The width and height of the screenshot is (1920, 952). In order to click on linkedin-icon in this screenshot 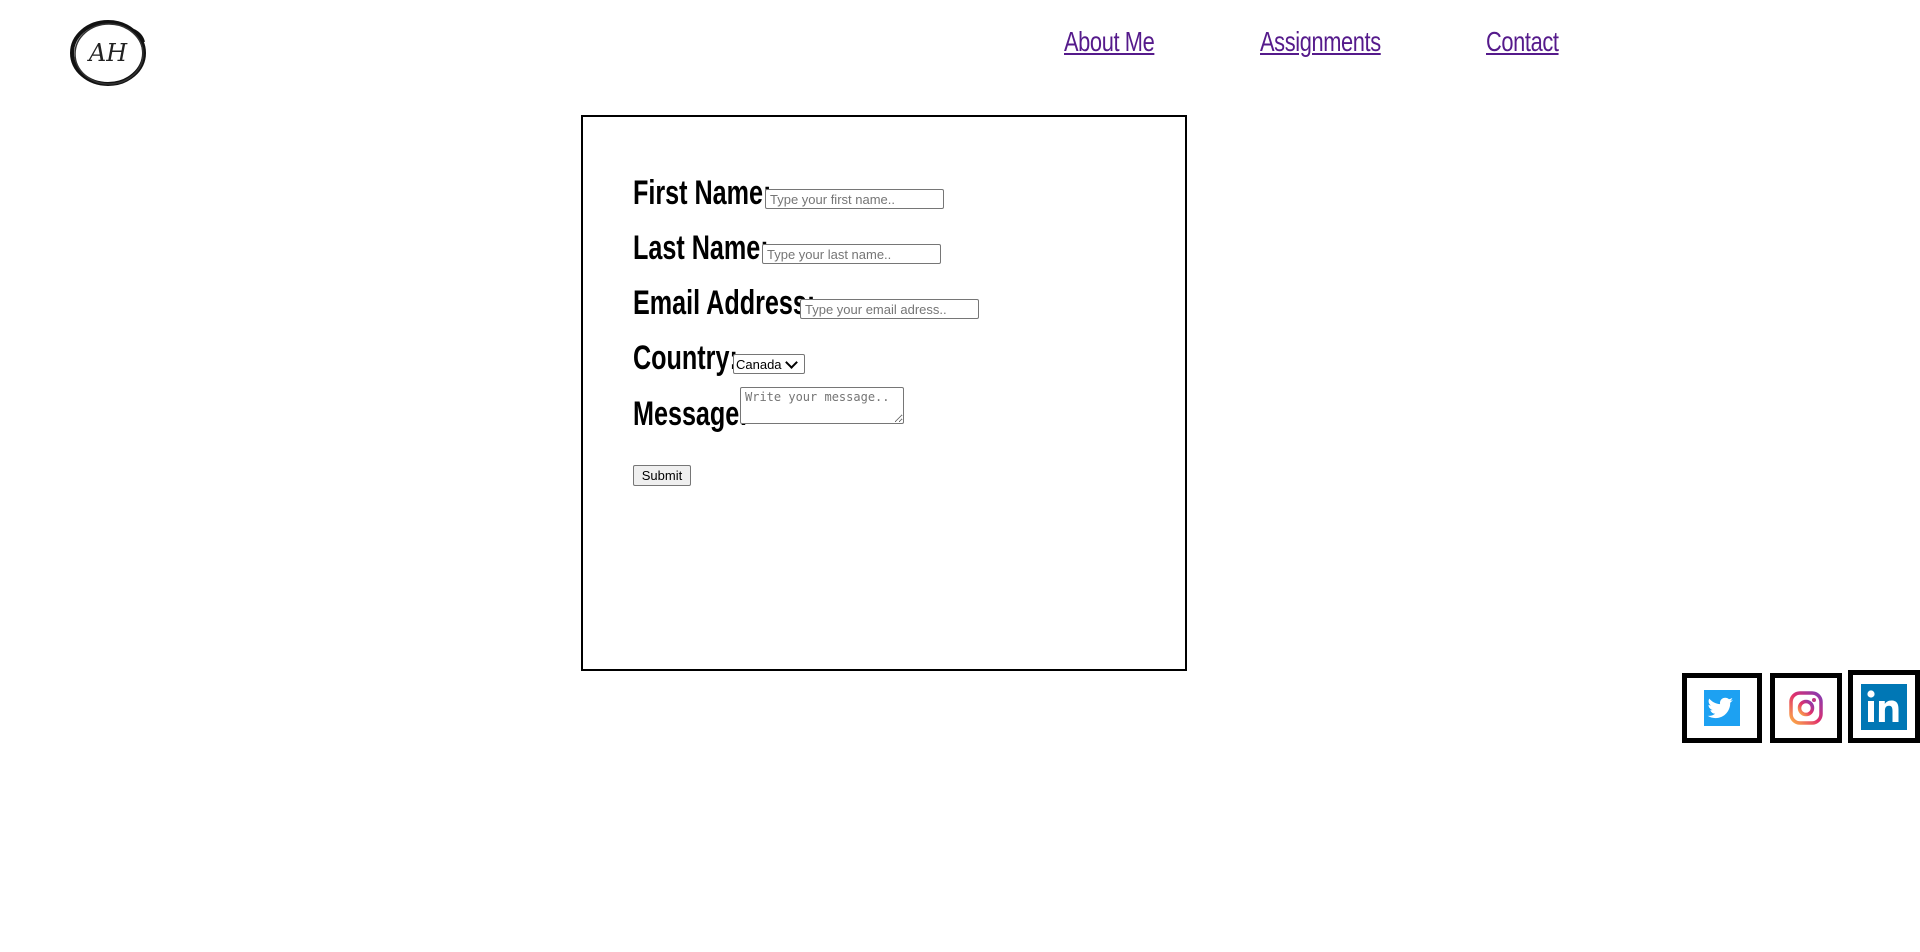, I will do `click(1884, 706)`.